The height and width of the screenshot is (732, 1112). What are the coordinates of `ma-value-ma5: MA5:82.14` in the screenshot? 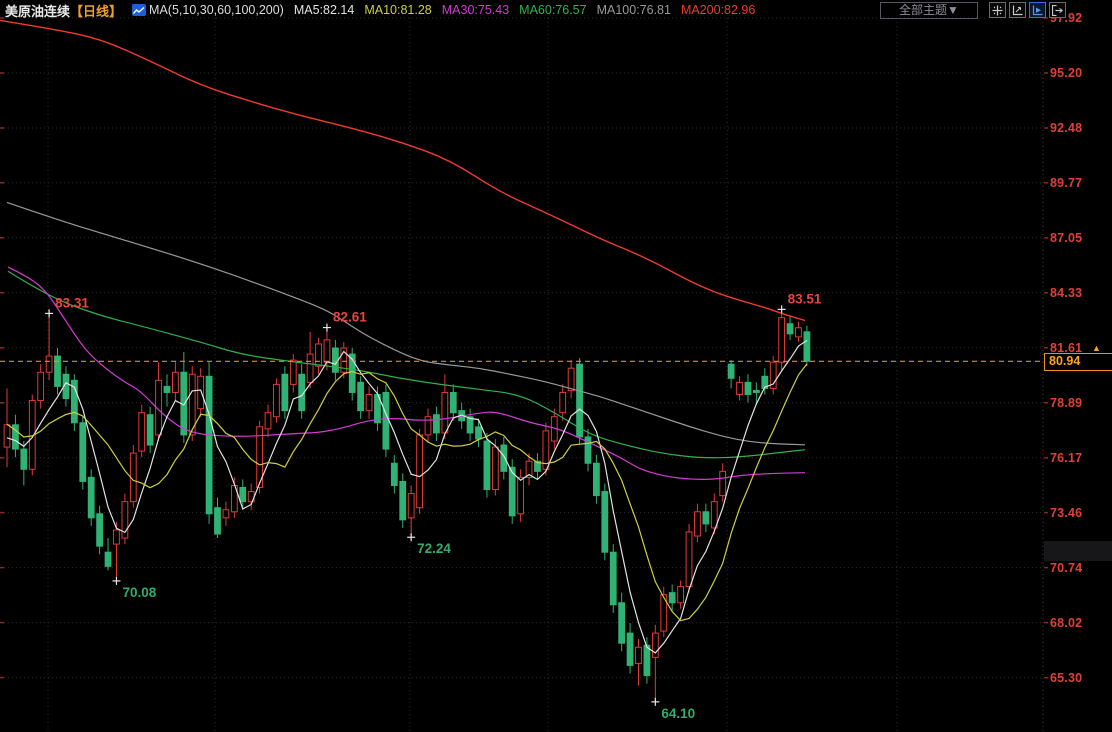 It's located at (324, 10).